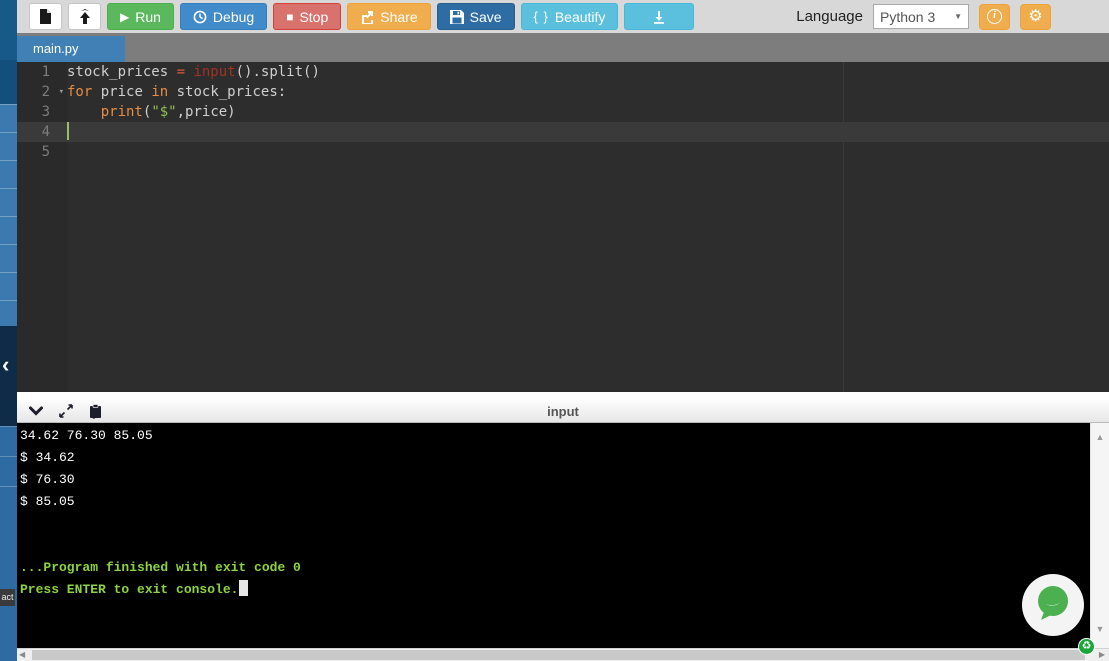 The image size is (1109, 661). I want to click on stop-icon: ■, so click(290, 16).